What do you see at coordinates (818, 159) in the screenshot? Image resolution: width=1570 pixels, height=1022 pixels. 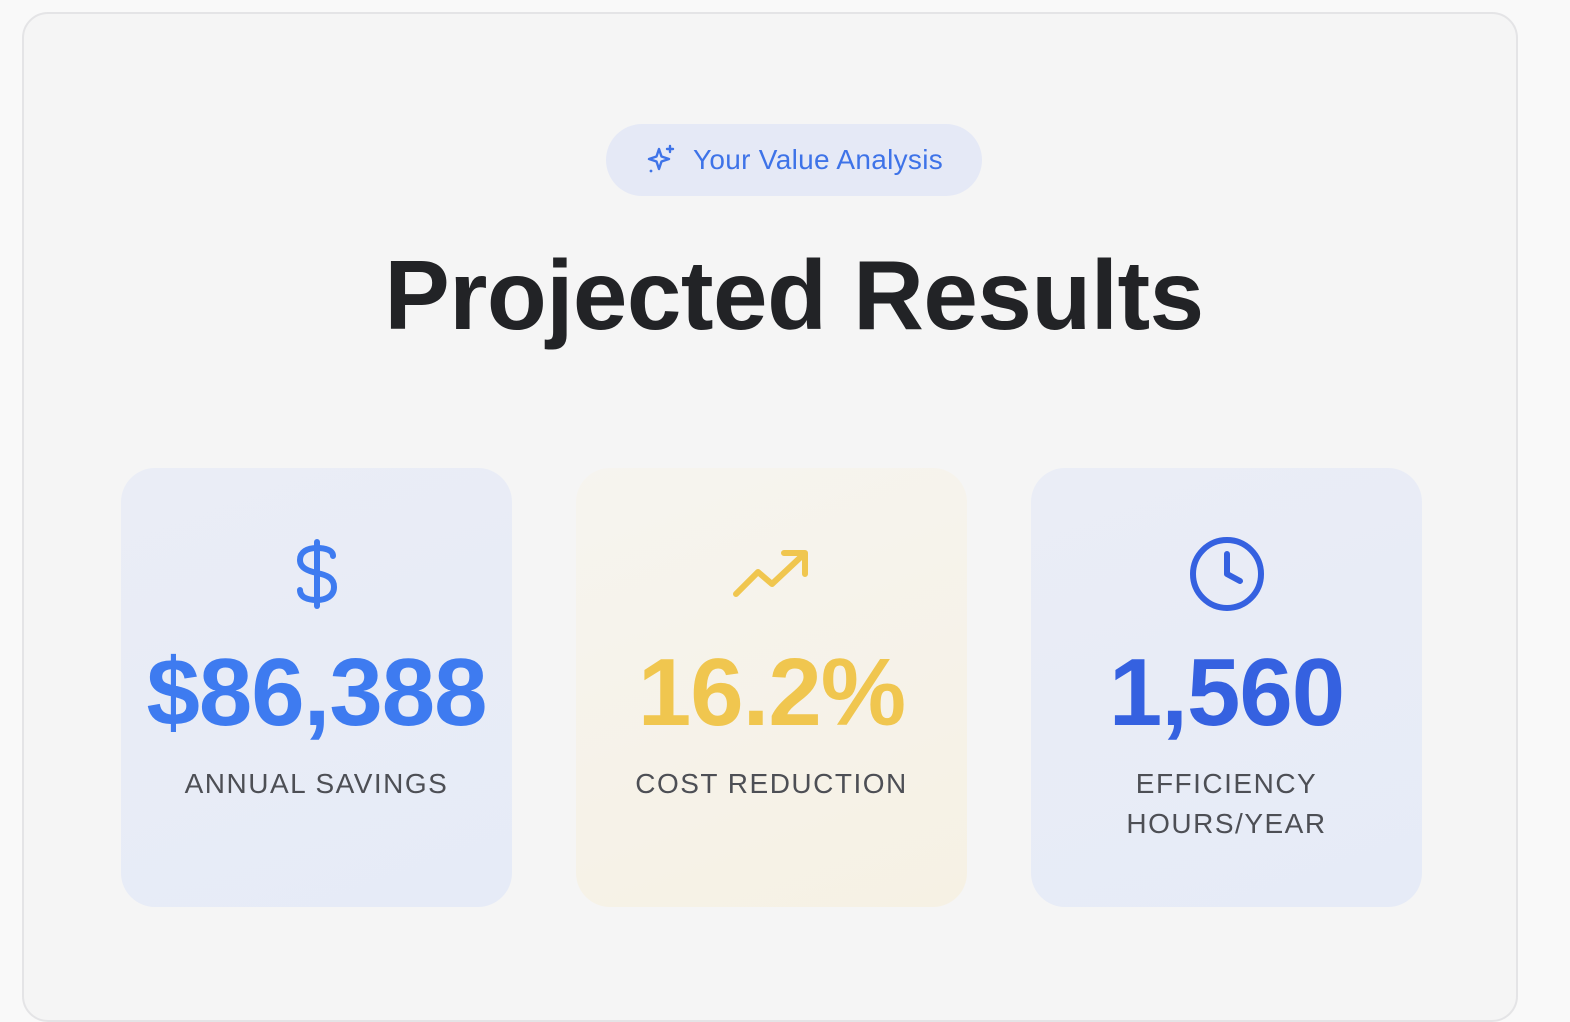 I see `badge-label: Your Value Analysis` at bounding box center [818, 159].